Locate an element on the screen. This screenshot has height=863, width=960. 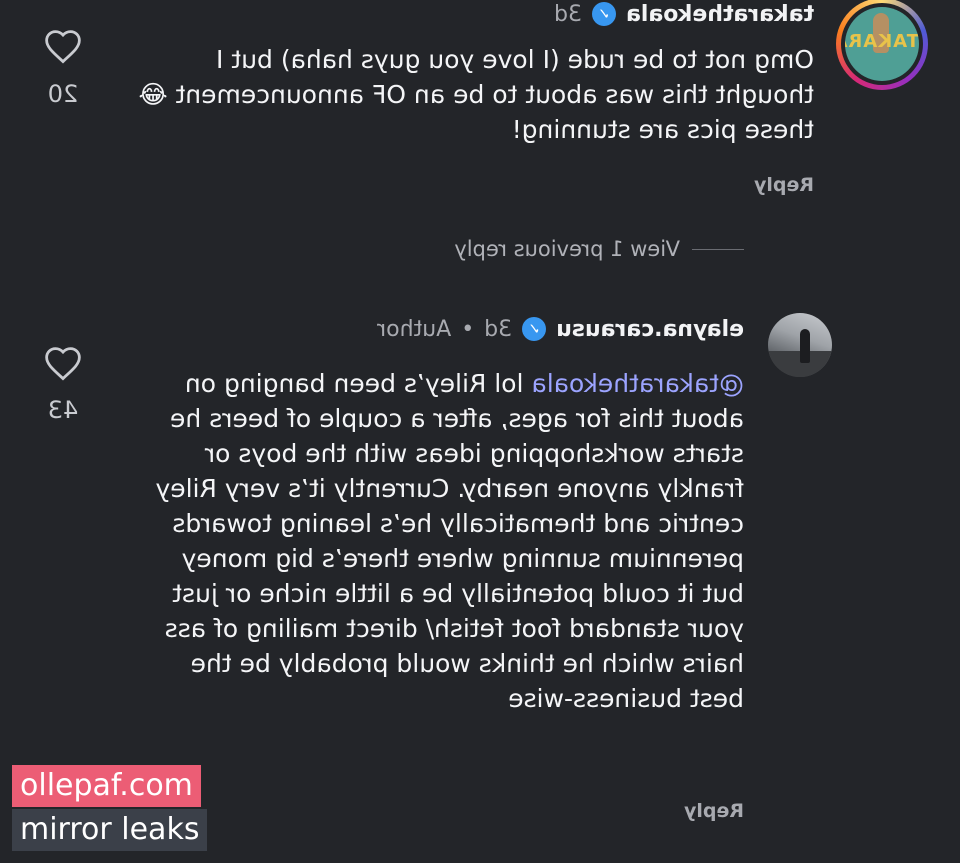
avatar-image: TAKARA is located at coordinates (882, 44).